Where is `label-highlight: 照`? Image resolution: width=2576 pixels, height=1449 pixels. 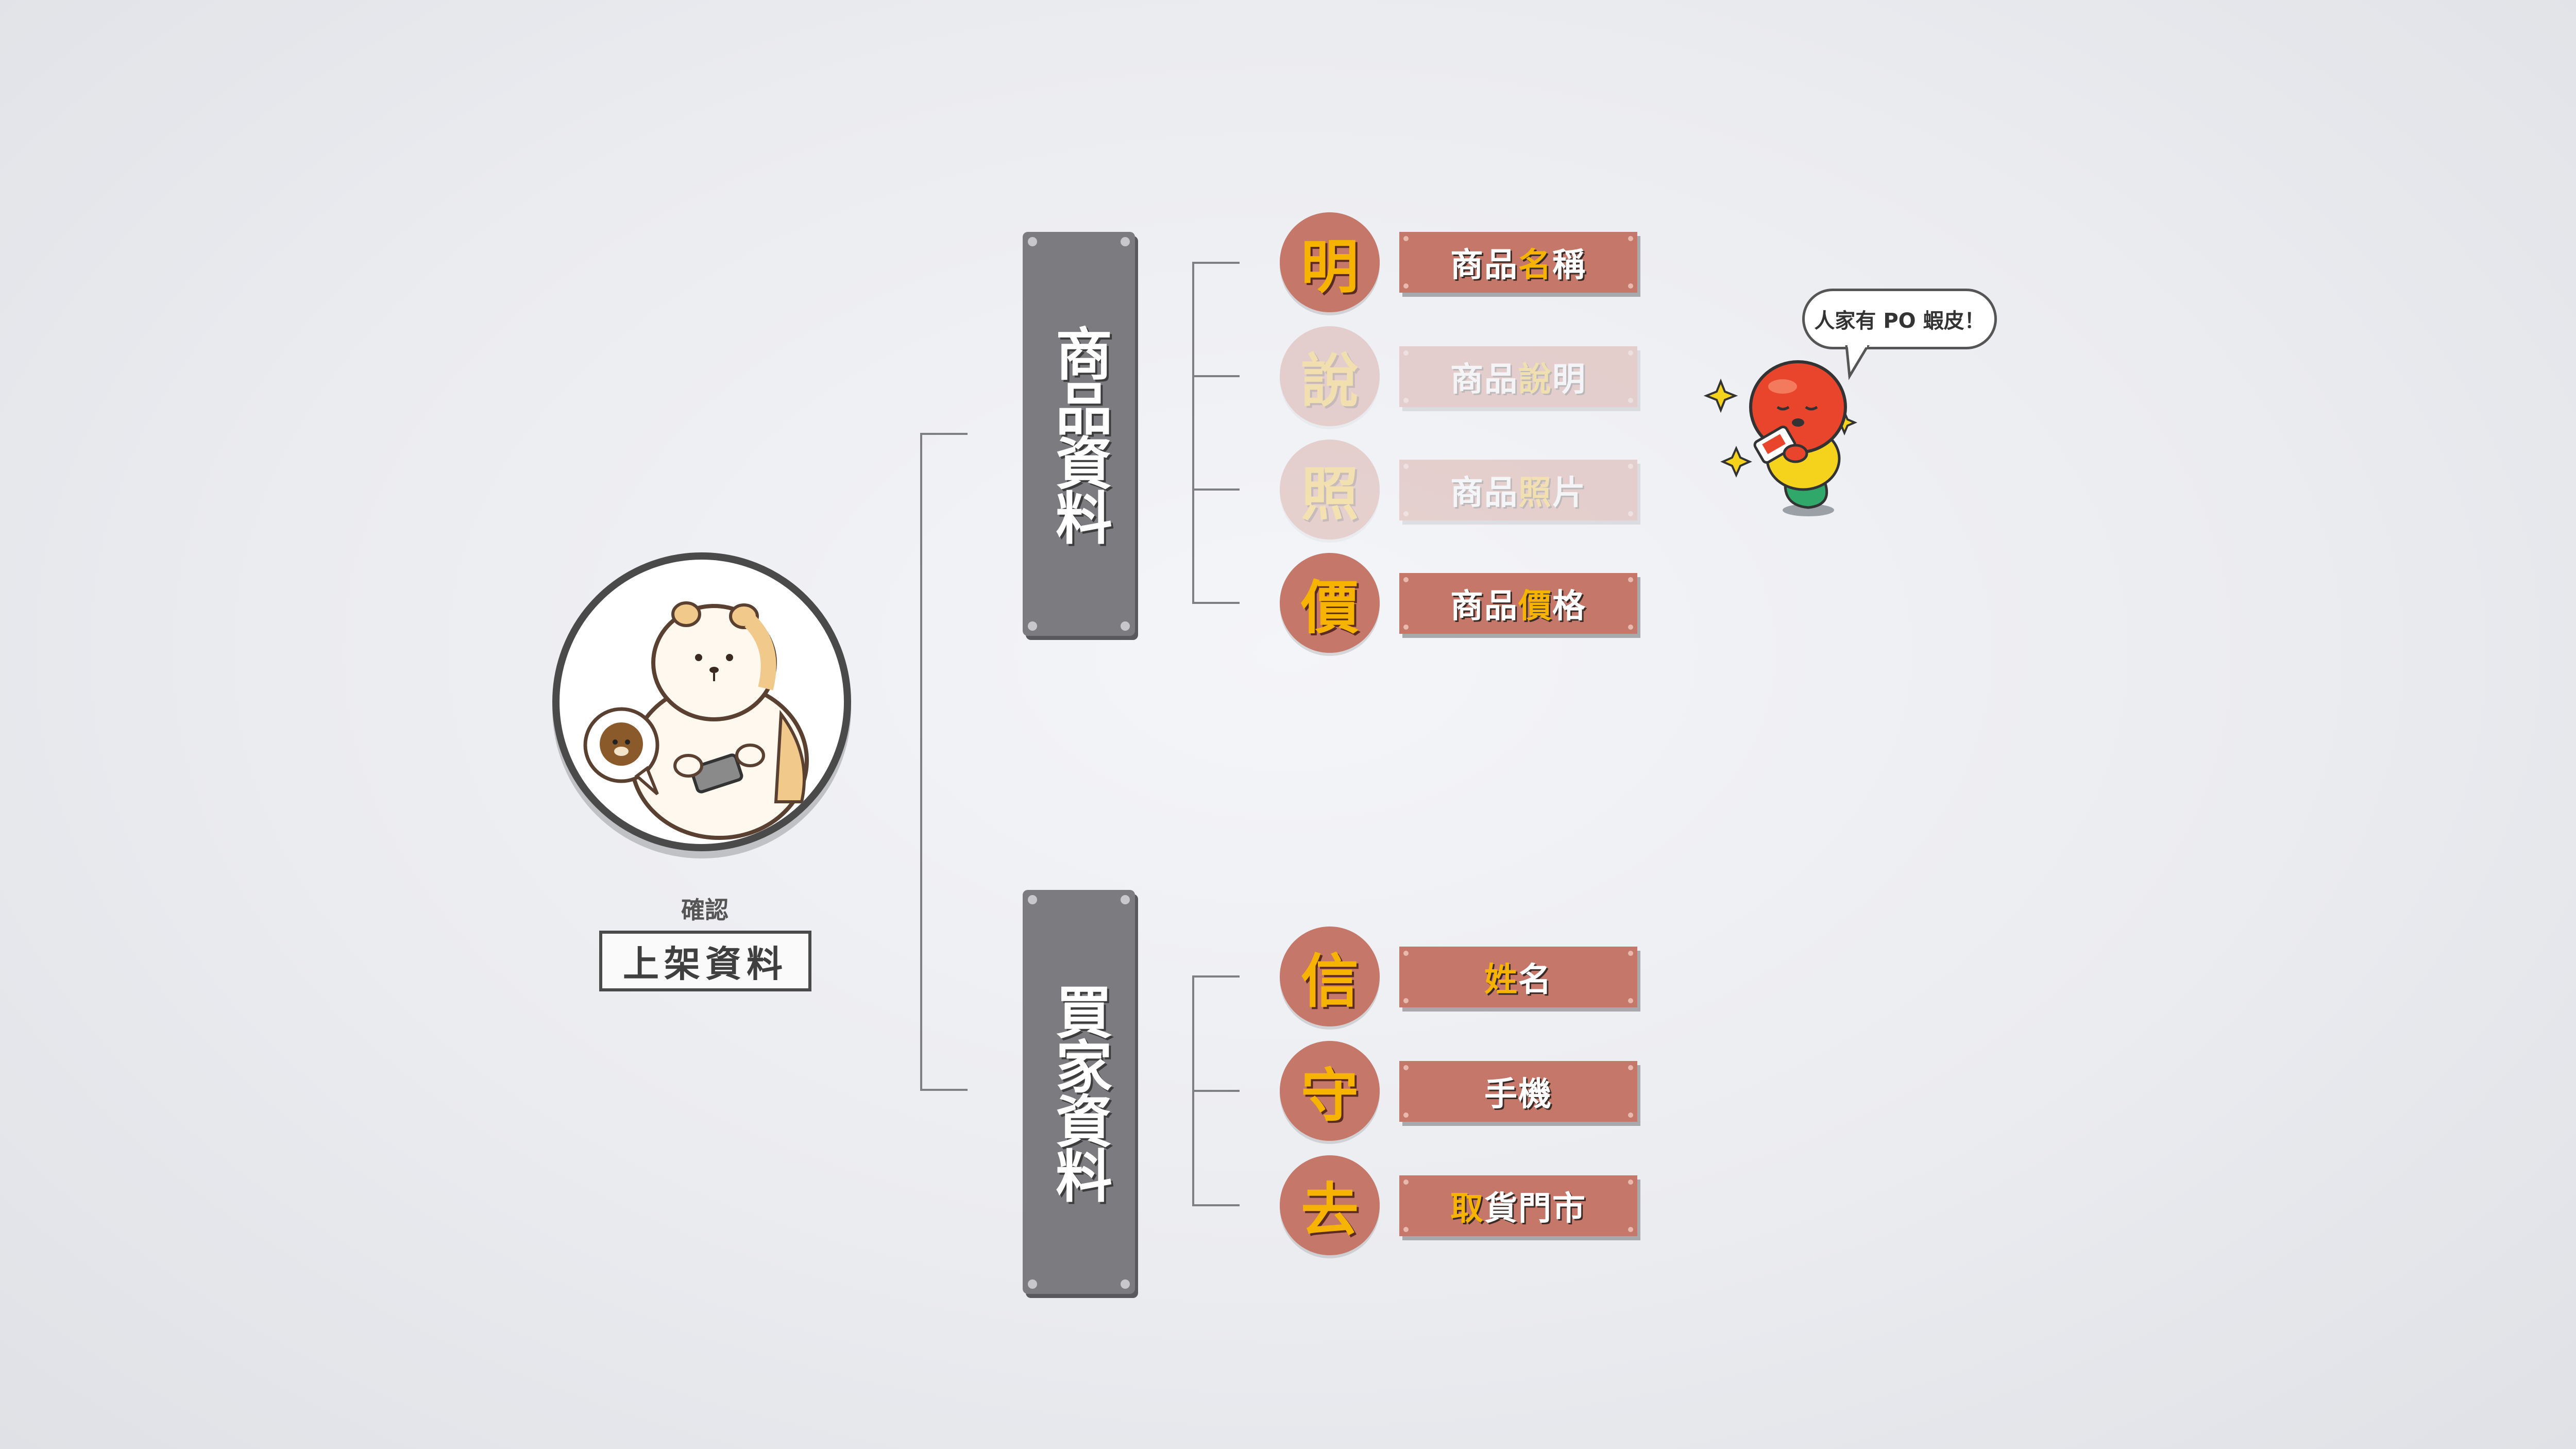
label-highlight: 照 is located at coordinates (1535, 493).